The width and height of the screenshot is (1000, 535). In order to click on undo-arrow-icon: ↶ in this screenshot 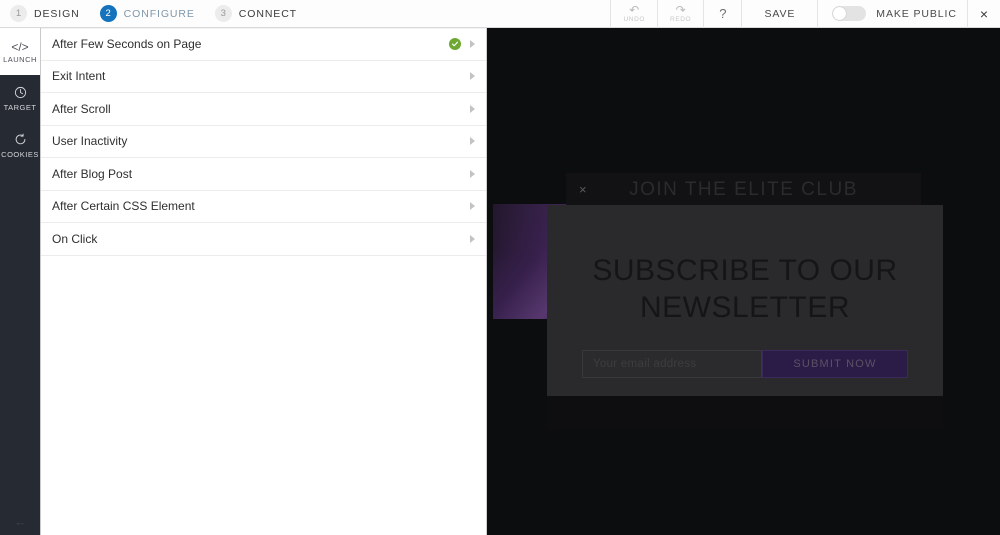, I will do `click(634, 9)`.